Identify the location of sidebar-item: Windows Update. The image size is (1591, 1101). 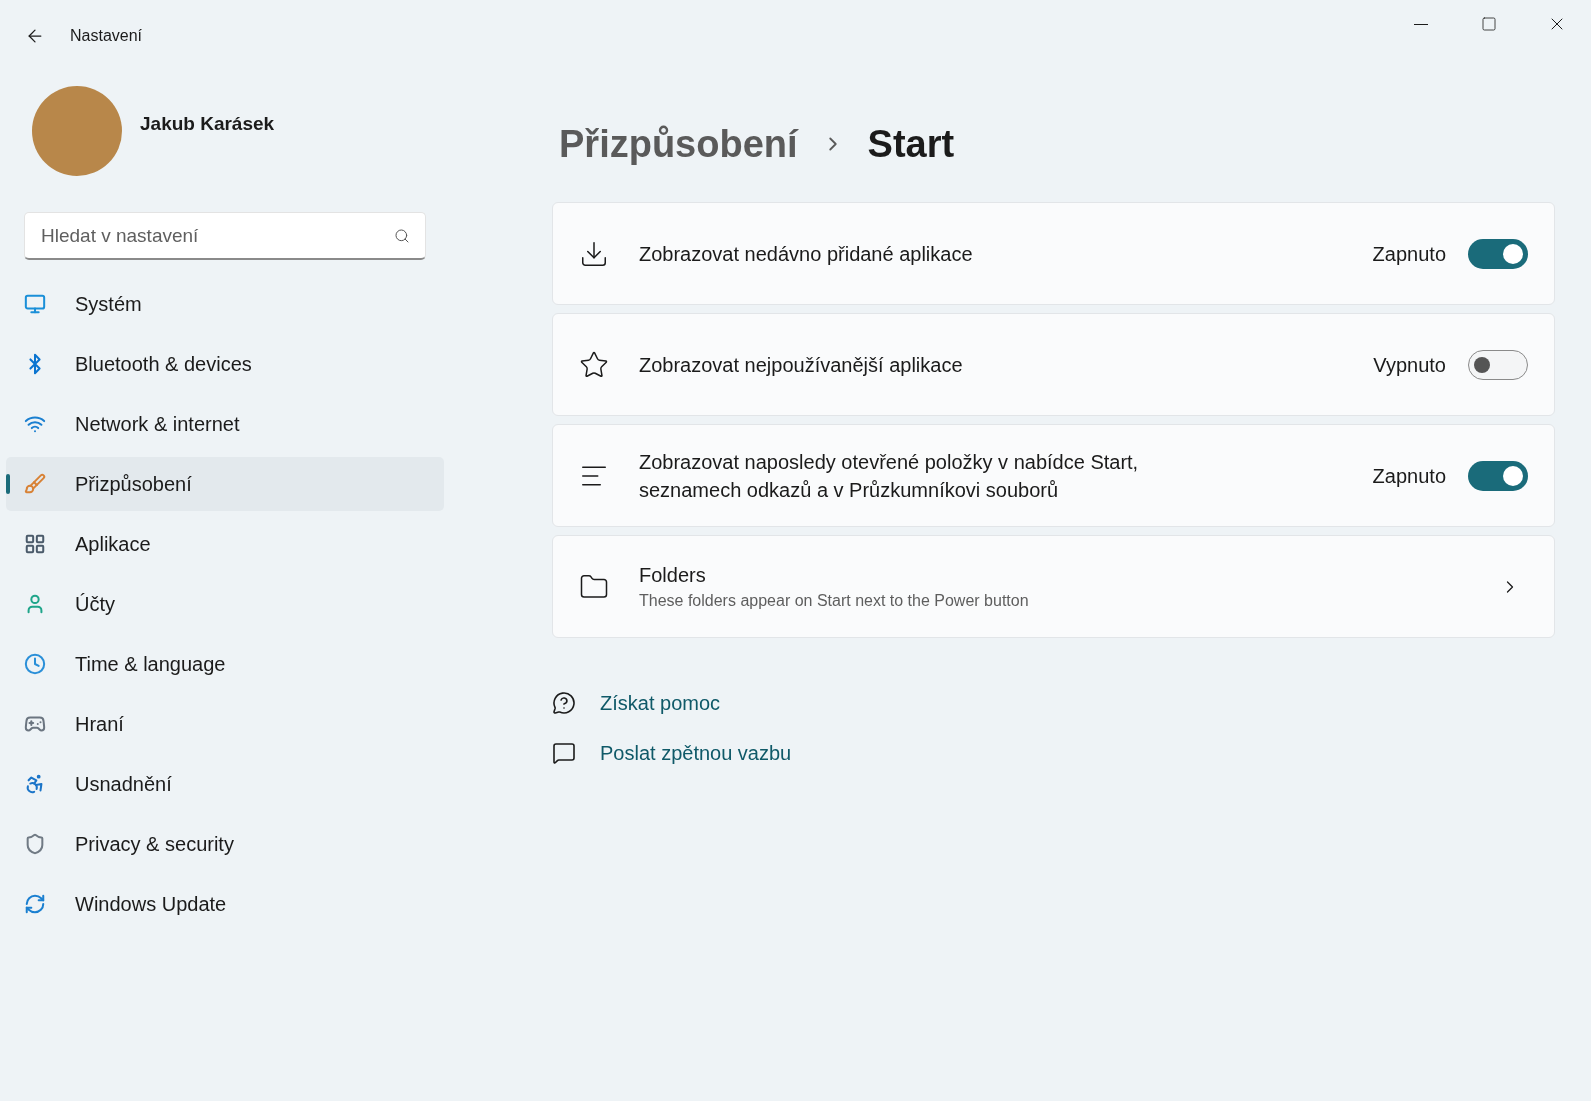
(225, 904).